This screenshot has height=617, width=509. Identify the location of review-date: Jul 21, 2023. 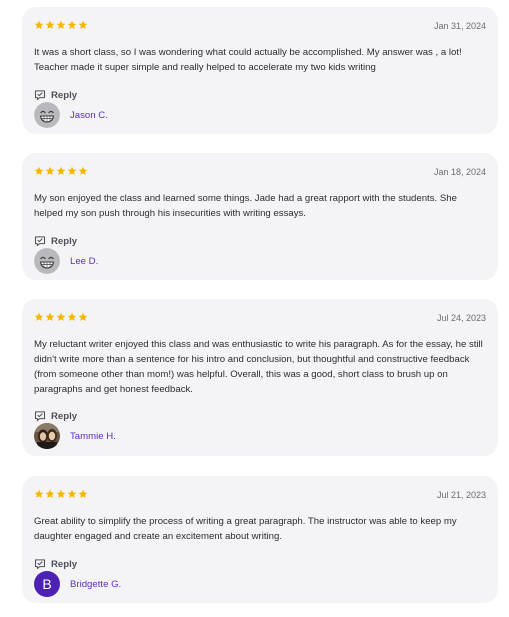
(461, 495).